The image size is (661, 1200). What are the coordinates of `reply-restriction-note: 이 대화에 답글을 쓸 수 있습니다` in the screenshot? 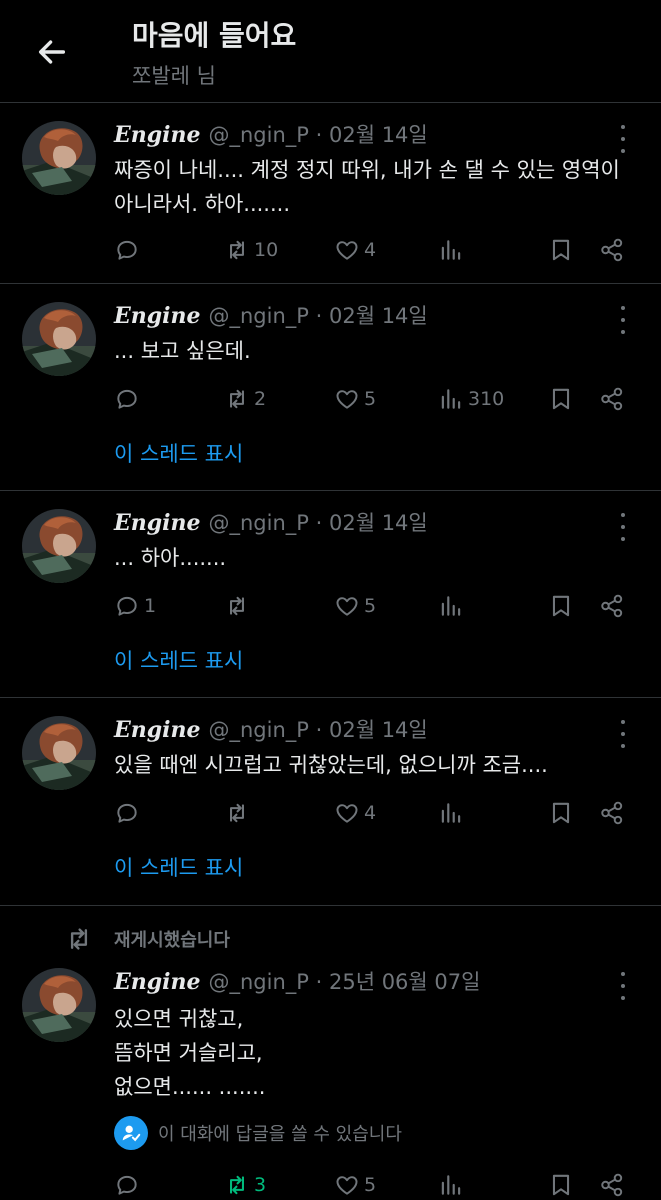 It's located at (258, 1133).